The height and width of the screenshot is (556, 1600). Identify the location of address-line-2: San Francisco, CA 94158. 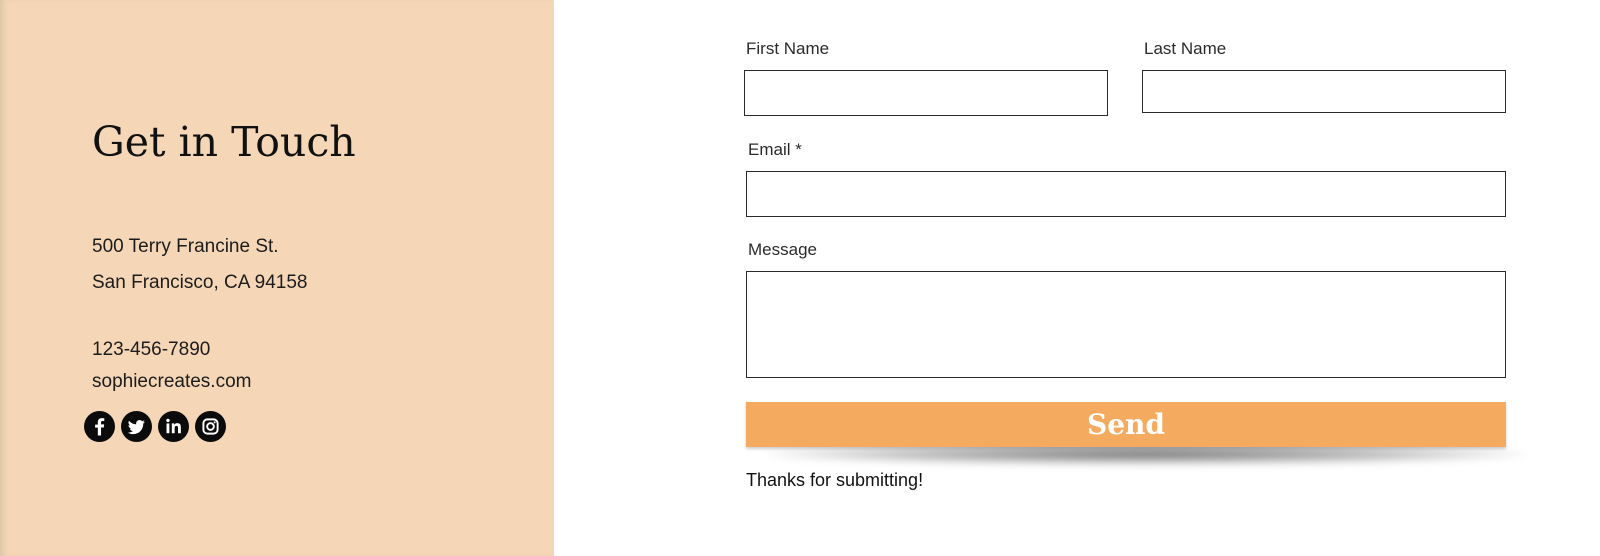
(200, 282).